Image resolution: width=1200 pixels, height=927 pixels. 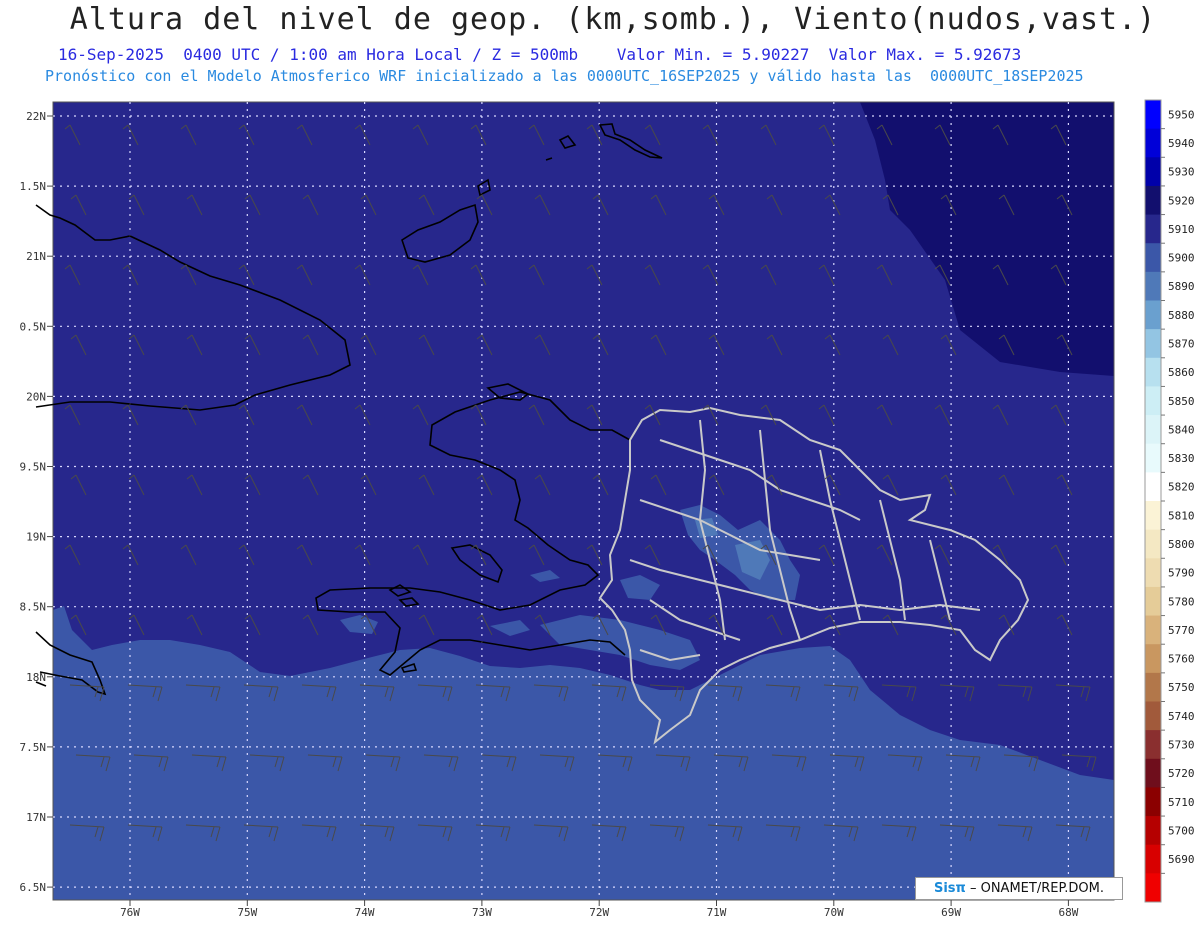 What do you see at coordinates (1181, 515) in the screenshot?
I see `colorbar-label: 5810` at bounding box center [1181, 515].